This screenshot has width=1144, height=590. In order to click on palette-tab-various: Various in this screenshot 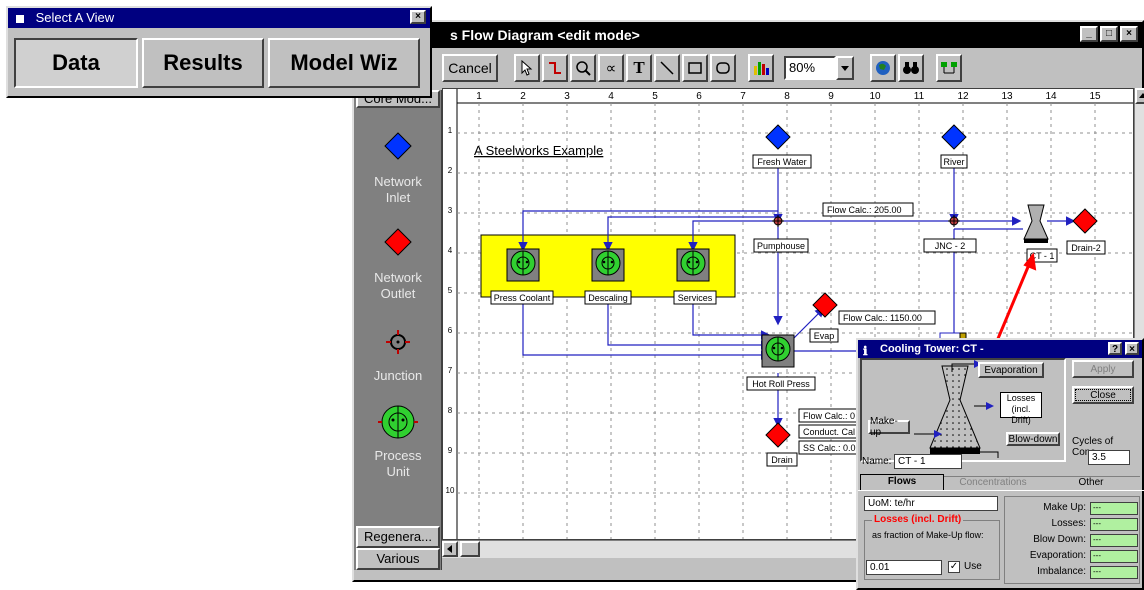, I will do `click(398, 559)`.